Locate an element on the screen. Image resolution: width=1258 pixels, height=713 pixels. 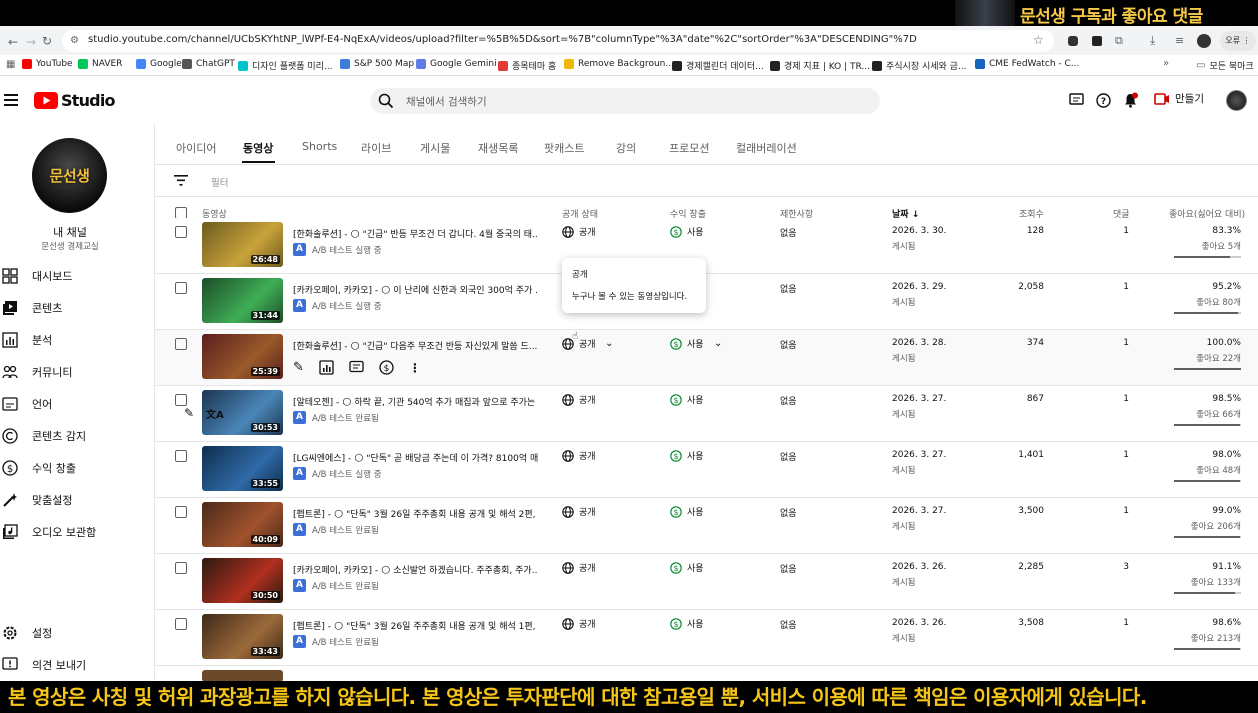
profile-error-chip: 오류 ⋮ is located at coordinates (1238, 41).